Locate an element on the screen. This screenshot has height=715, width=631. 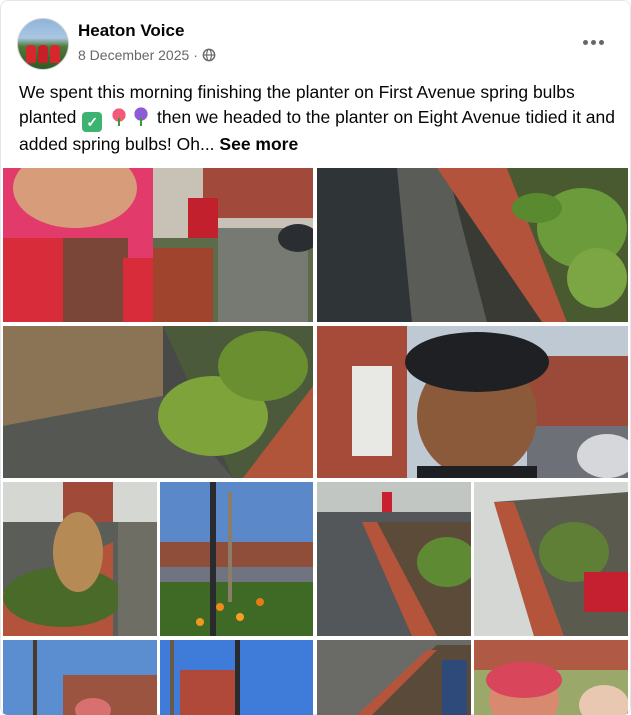
photo-selfie-woman-planter is located at coordinates (158, 245).